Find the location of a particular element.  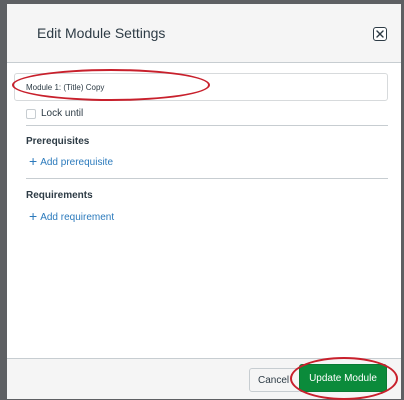

lock-until-label: Lock until is located at coordinates (62, 113).